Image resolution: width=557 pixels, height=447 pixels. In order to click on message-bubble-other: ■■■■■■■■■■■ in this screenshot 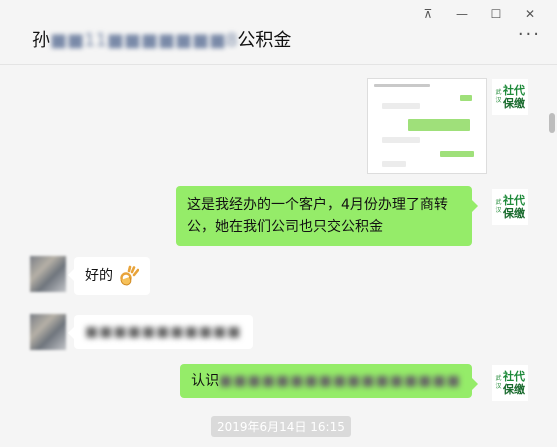, I will do `click(160, 332)`.